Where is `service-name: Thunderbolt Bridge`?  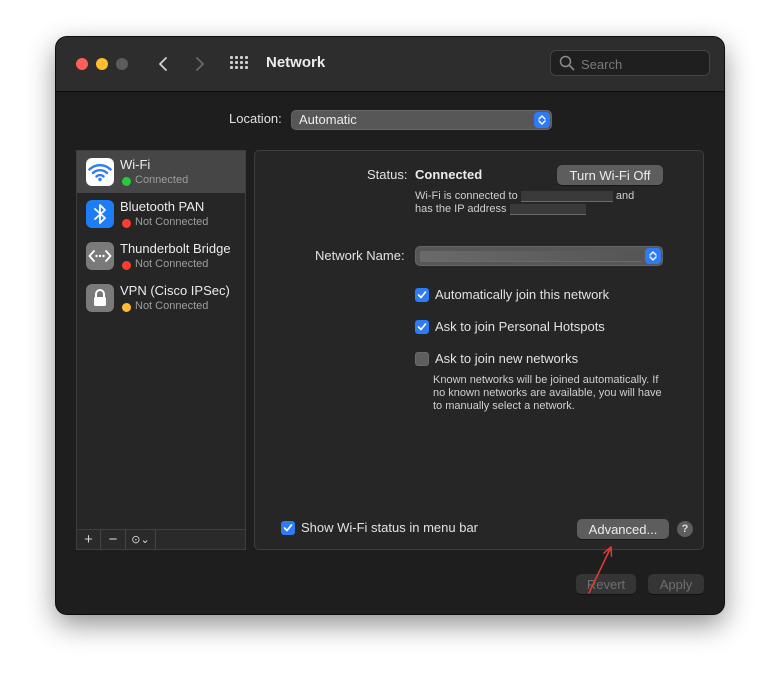 service-name: Thunderbolt Bridge is located at coordinates (175, 248).